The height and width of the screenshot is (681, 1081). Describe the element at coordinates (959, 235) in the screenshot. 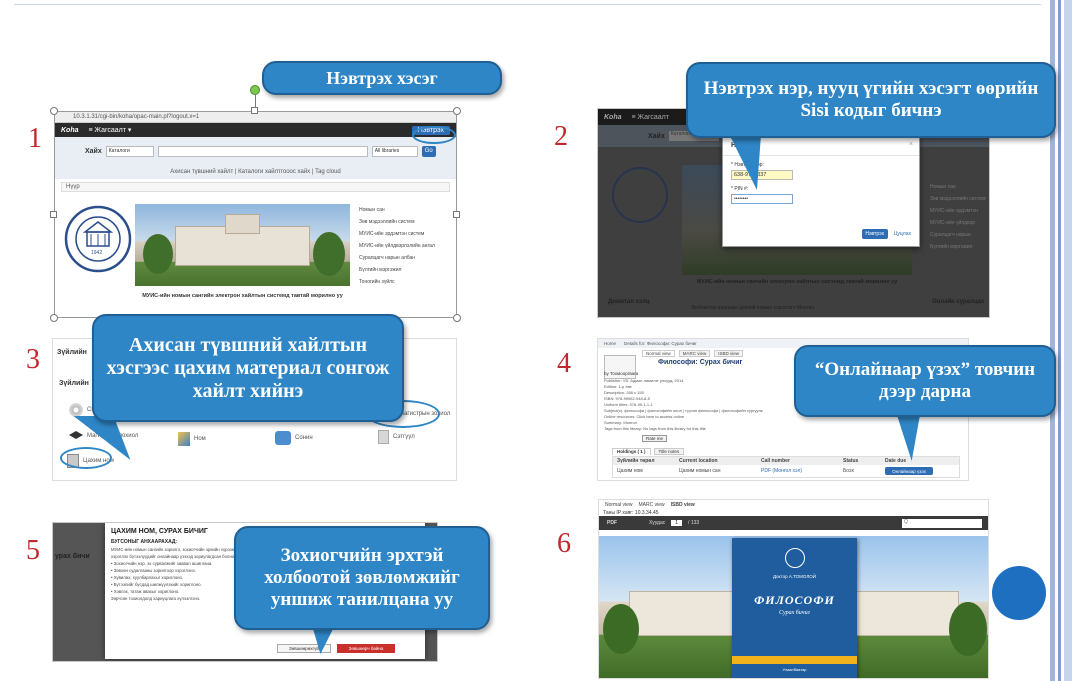

I see `side-menu-item: Суралцагч нарын` at that location.